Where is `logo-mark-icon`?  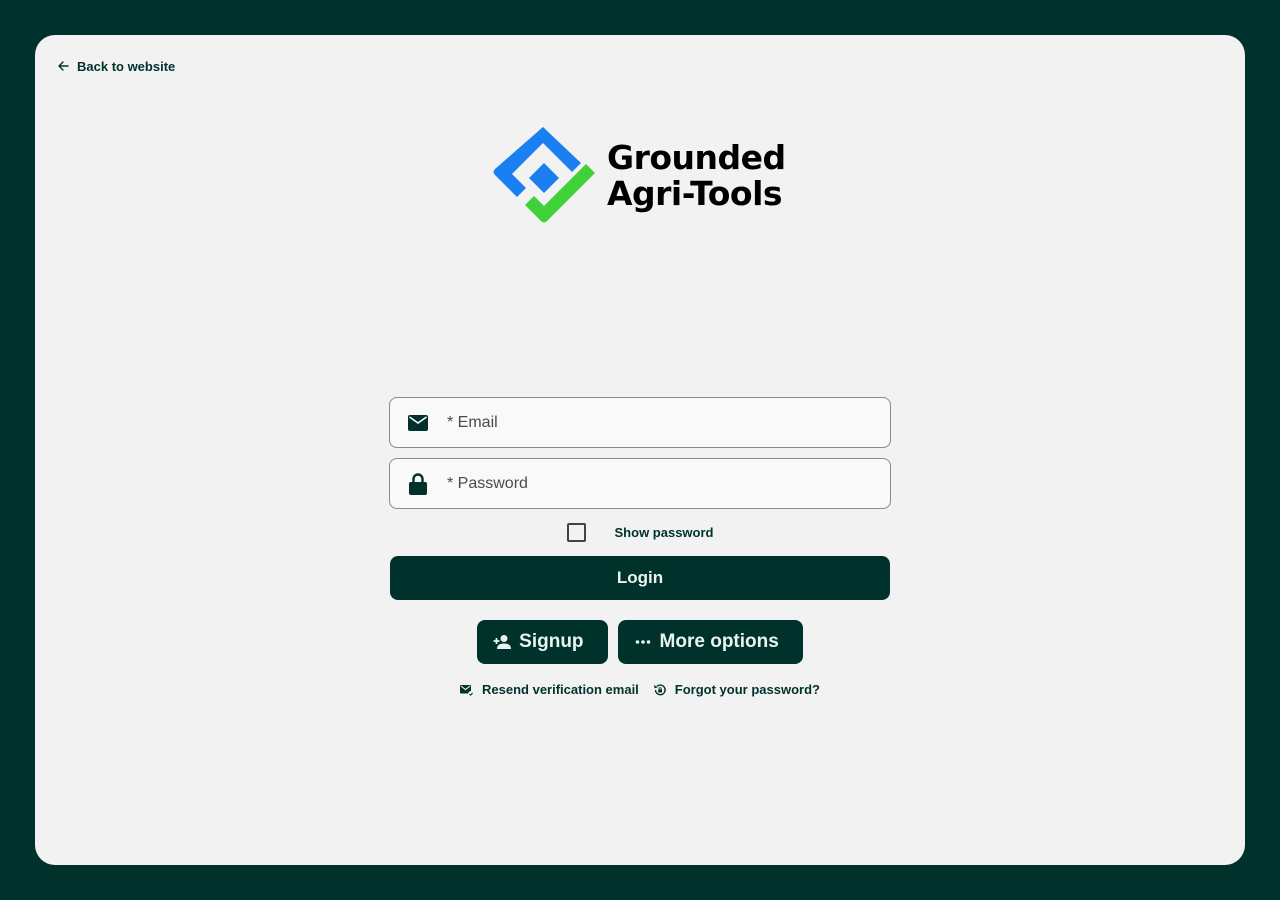 logo-mark-icon is located at coordinates (544, 175).